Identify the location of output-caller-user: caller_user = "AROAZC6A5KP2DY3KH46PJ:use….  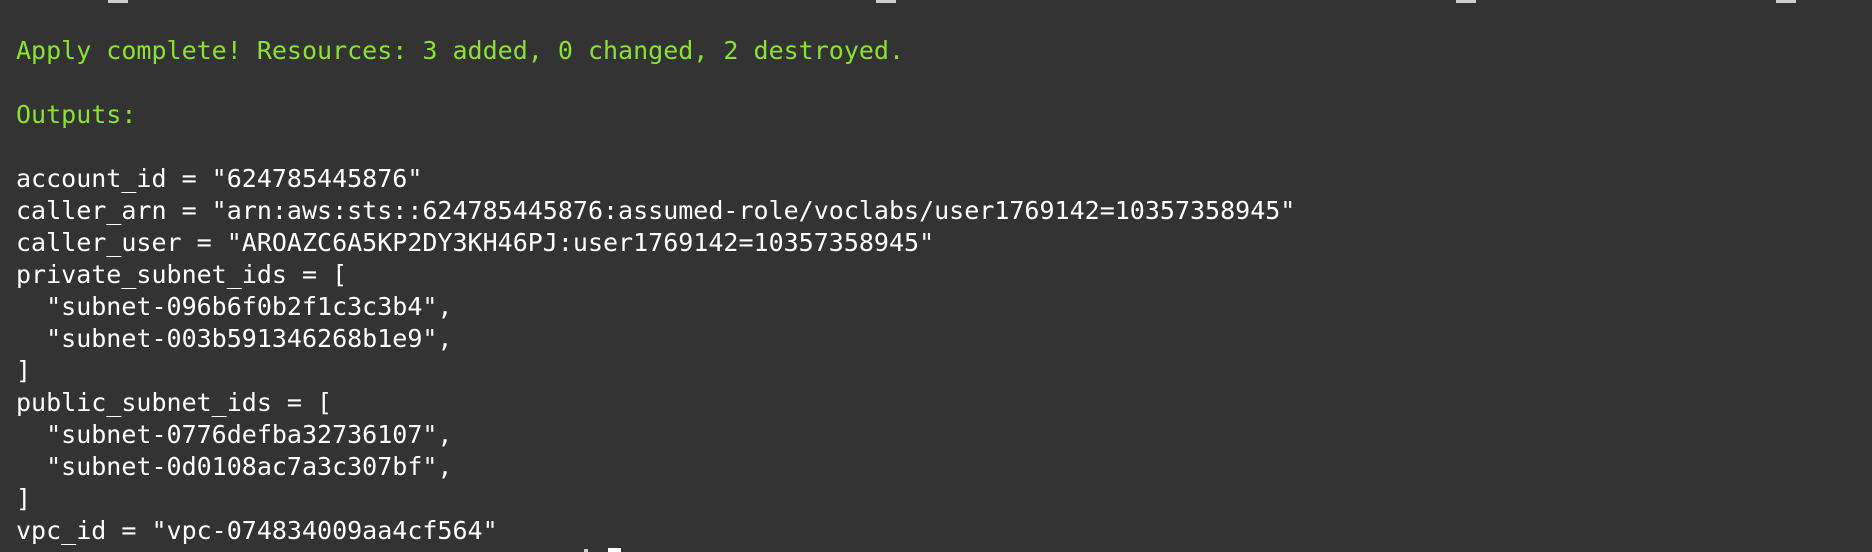
(475, 242).